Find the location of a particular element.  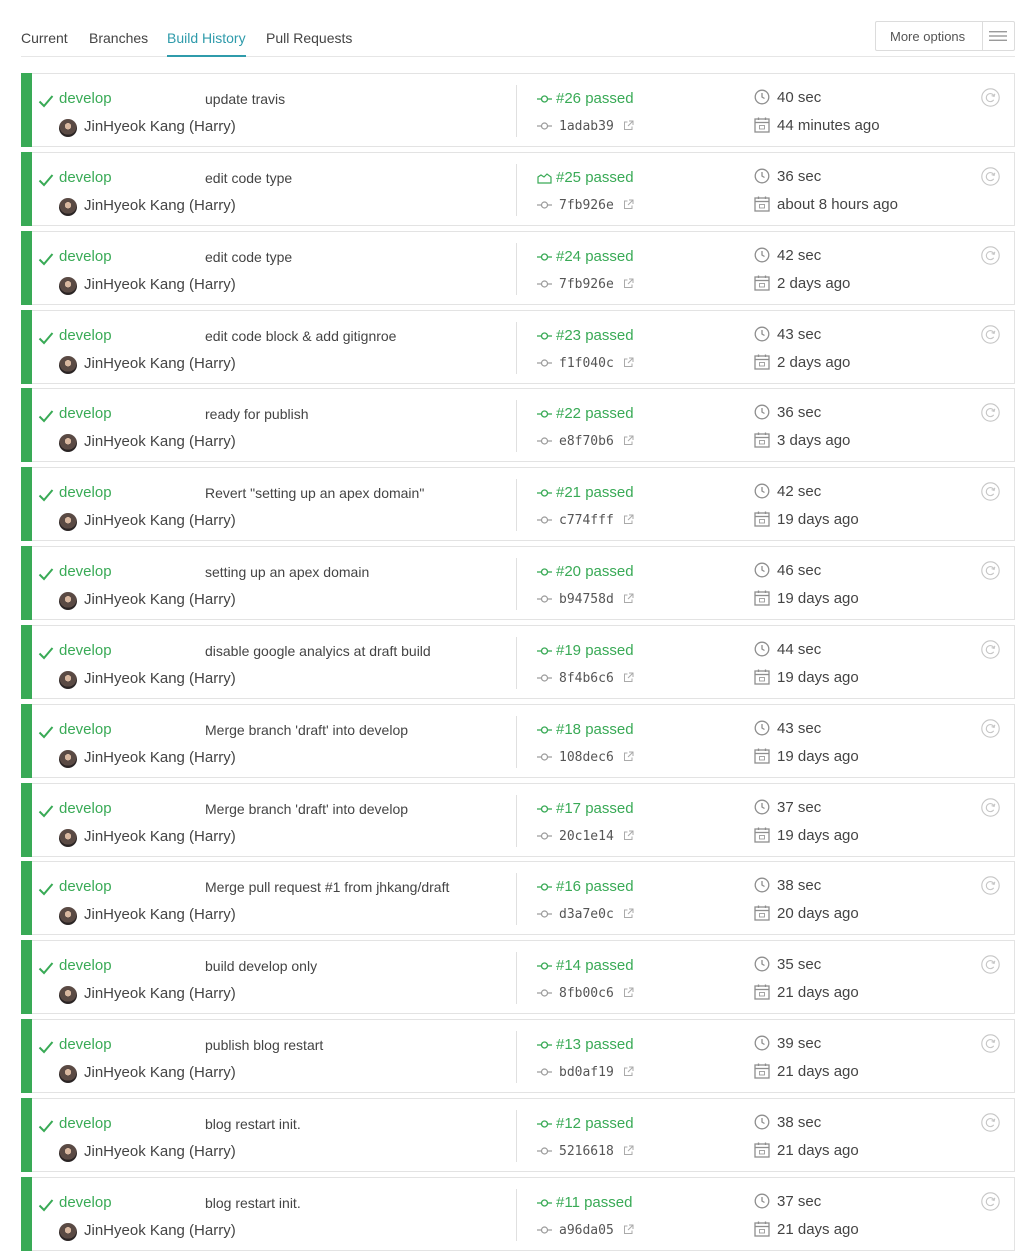

commit-sha-link: bd0af19 is located at coordinates (586, 1072).